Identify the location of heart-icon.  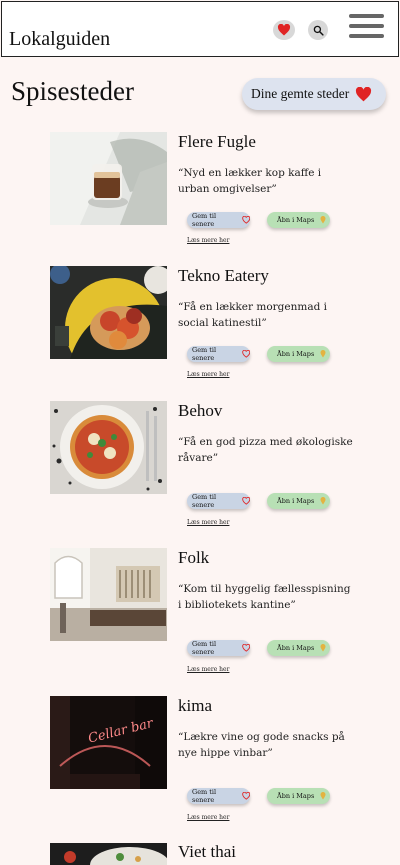
(364, 93).